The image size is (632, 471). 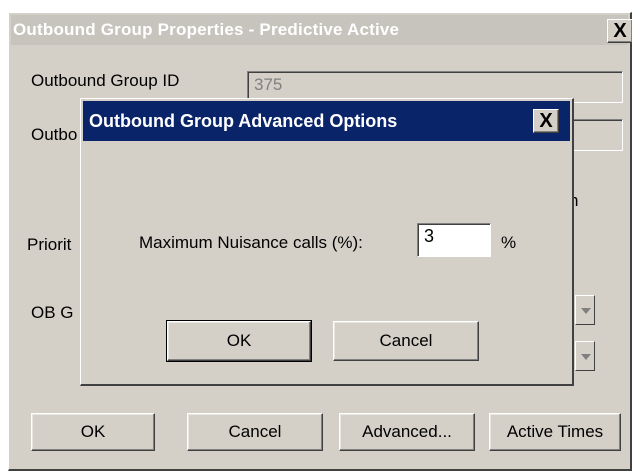 What do you see at coordinates (454, 240) in the screenshot?
I see `nuisance-calls-input: 3` at bounding box center [454, 240].